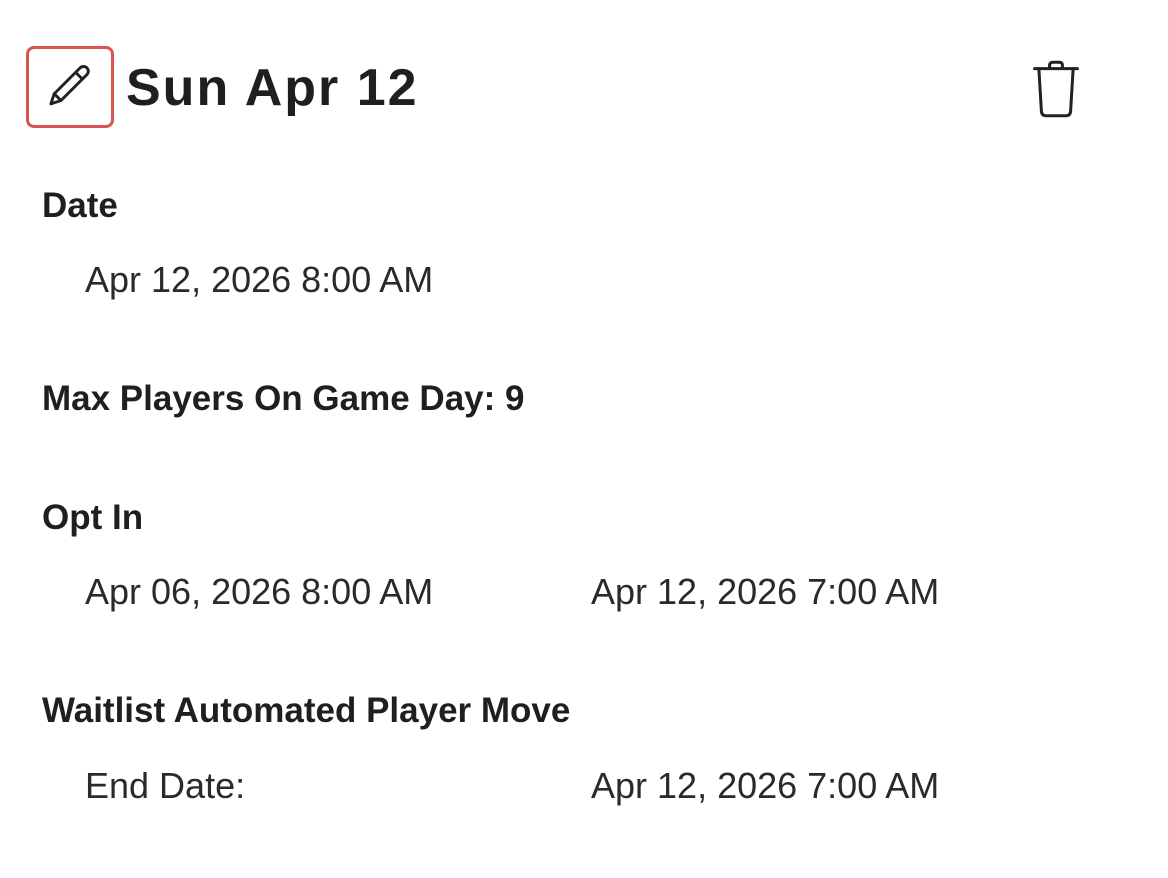  I want to click on opt-in-start-value: Apr 06, 2026 8:00 AM, so click(259, 591).